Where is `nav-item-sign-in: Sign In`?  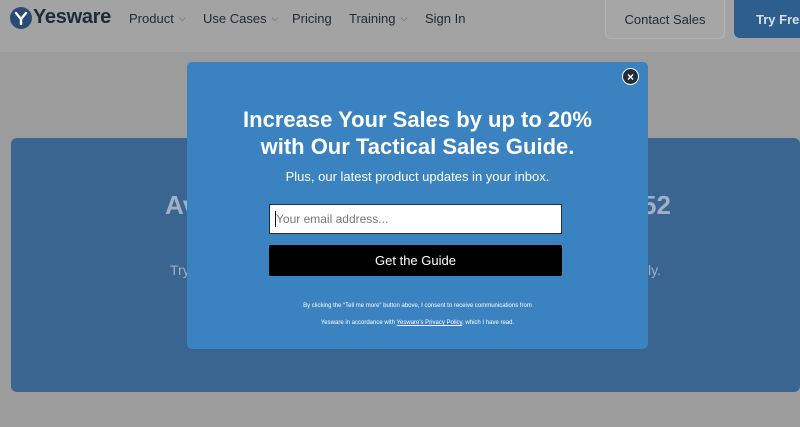 nav-item-sign-in: Sign In is located at coordinates (445, 18).